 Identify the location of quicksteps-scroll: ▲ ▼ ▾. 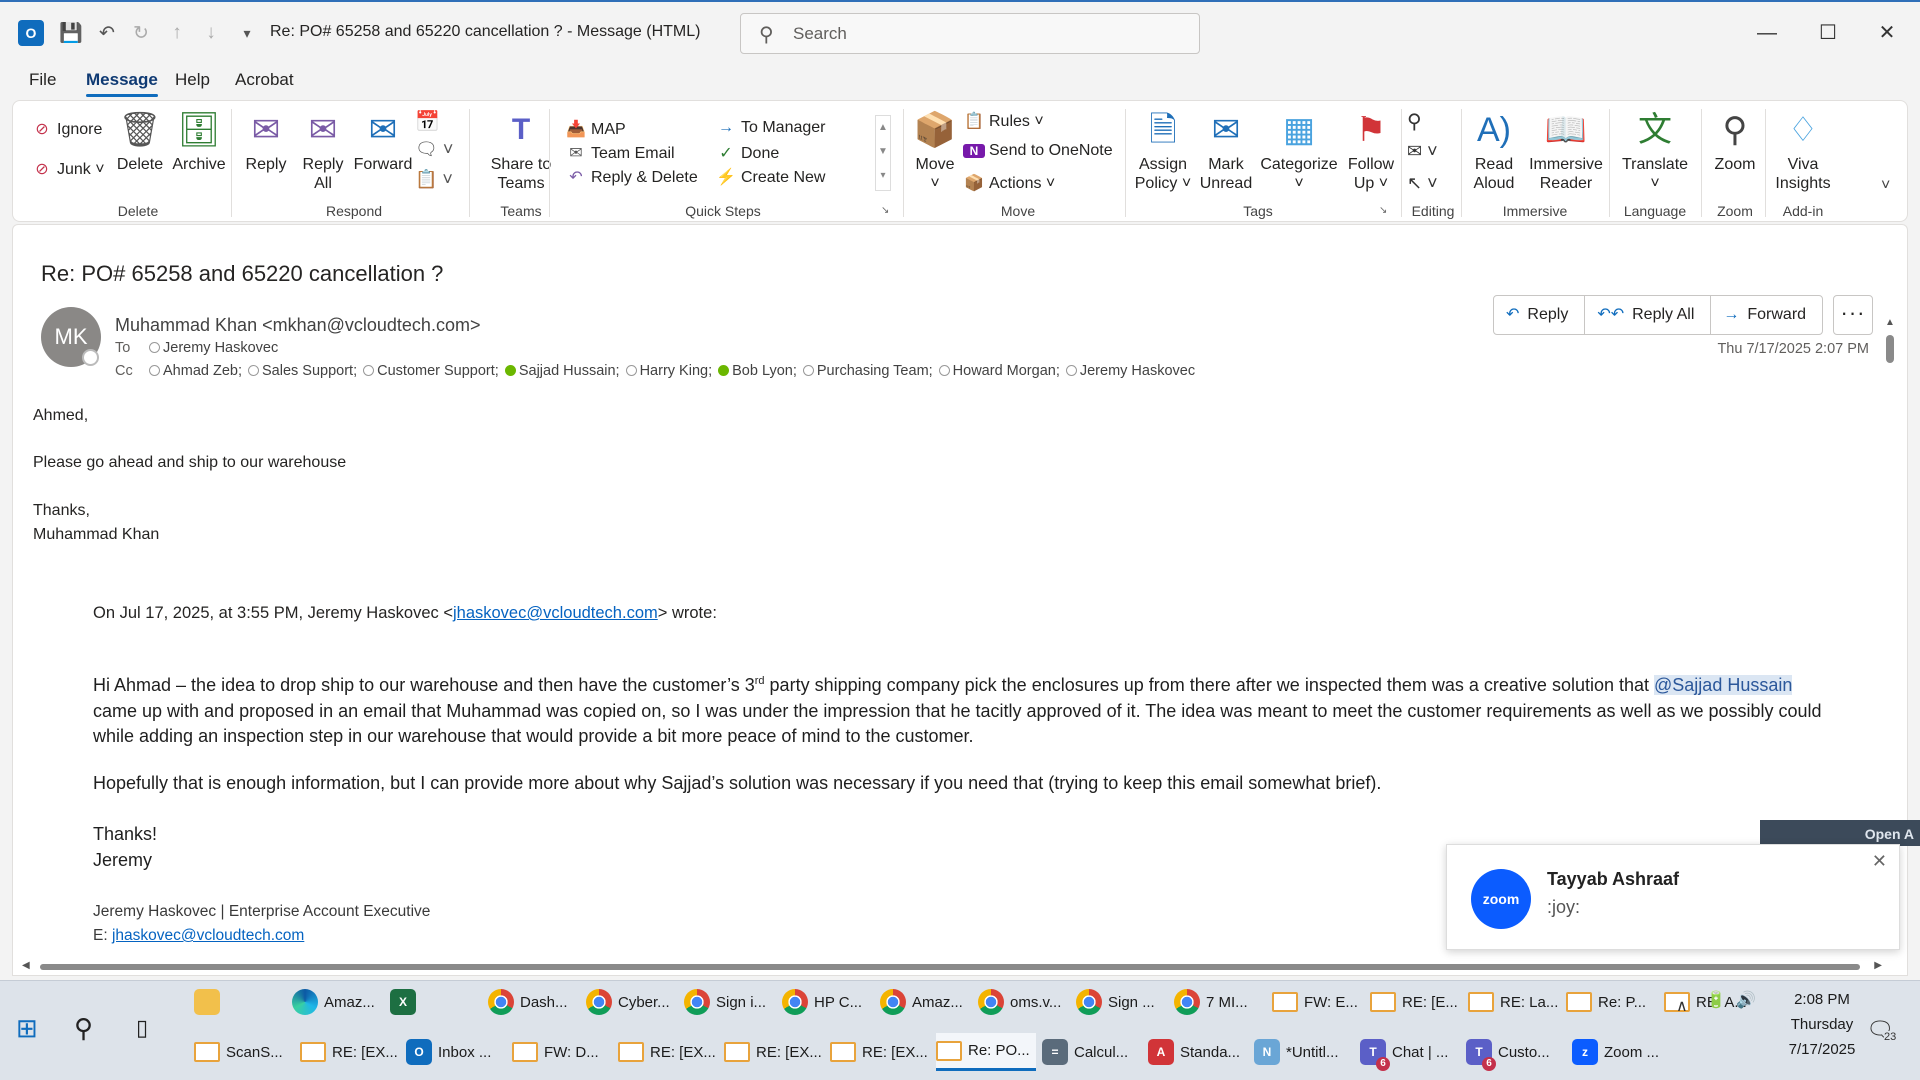
(883, 153).